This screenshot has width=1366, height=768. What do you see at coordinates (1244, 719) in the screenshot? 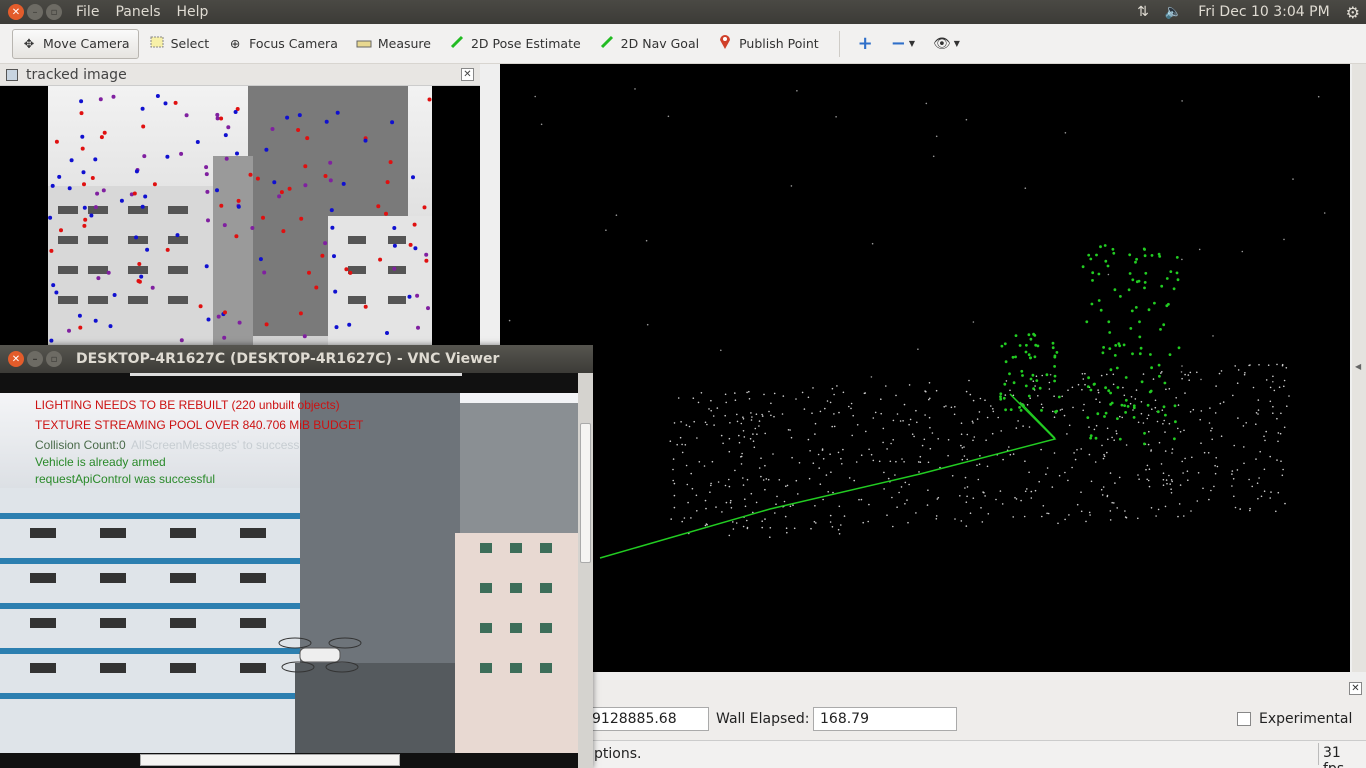
I see `experimental-checkbox` at bounding box center [1244, 719].